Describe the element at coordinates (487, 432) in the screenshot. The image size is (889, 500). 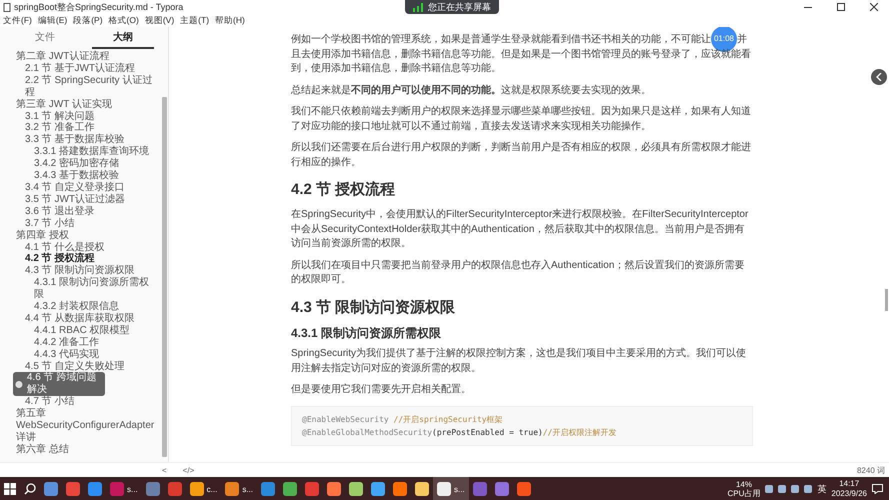
I see `code-token: (prePostEnabled = true)` at that location.